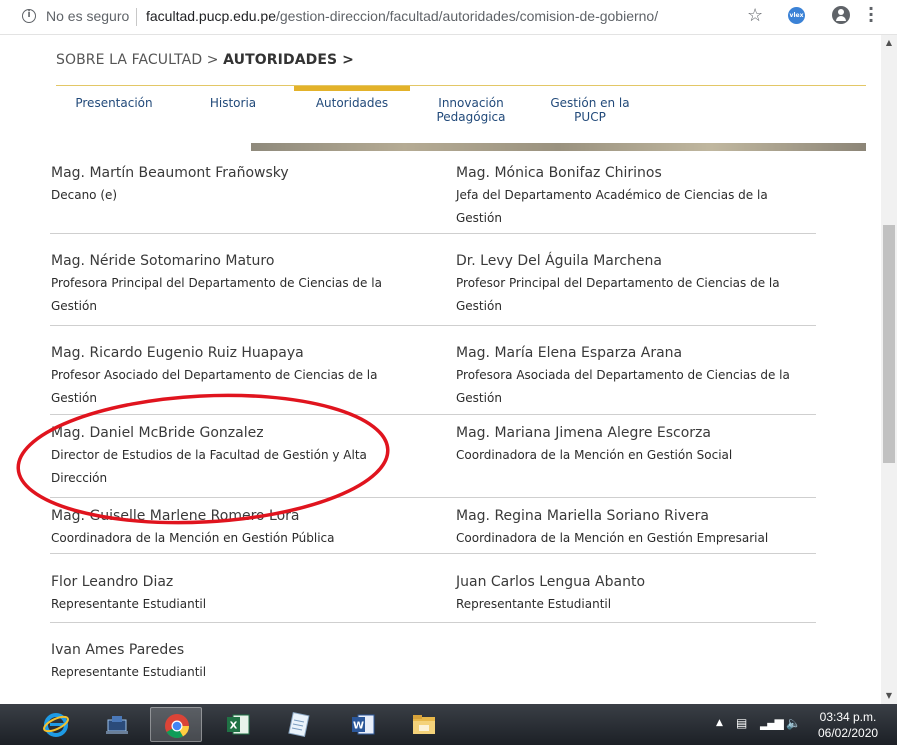 The height and width of the screenshot is (745, 897). I want to click on taskbar-app-excel: X, so click(238, 724).